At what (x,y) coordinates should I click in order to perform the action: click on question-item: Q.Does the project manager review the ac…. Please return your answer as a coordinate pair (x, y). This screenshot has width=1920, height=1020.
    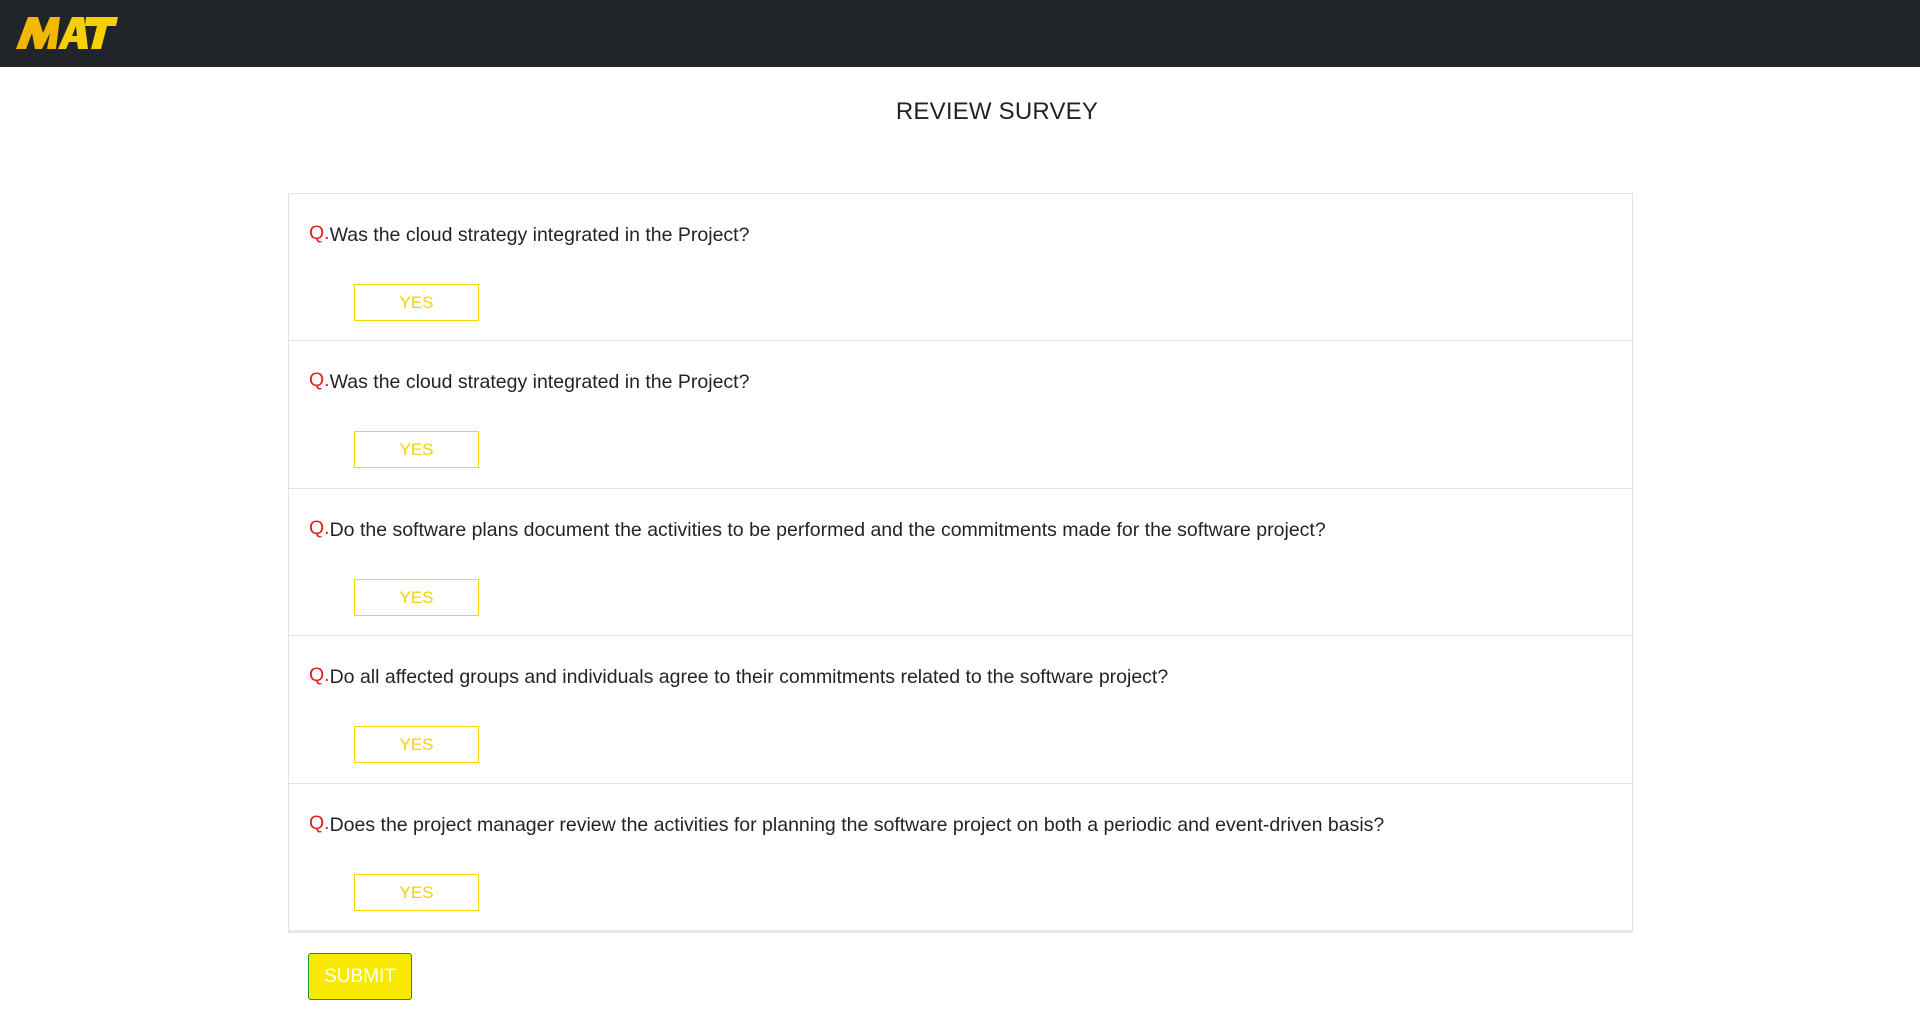
    Looking at the image, I should click on (960, 857).